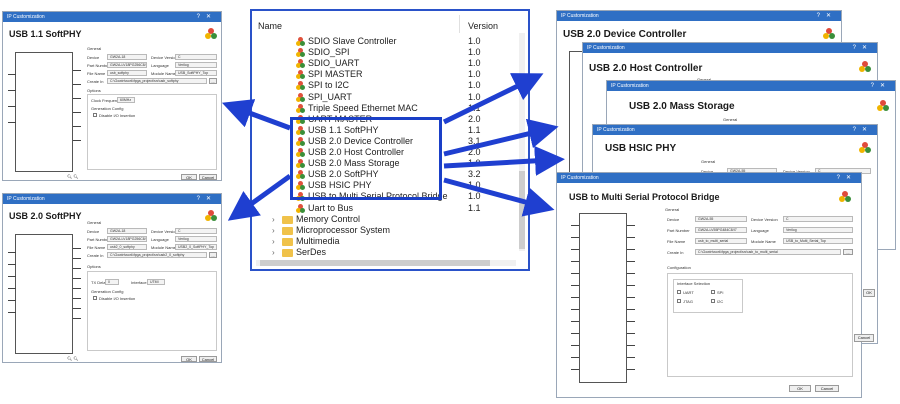 The image size is (900, 404). Describe the element at coordinates (256, 115) in the screenshot. I see `arrow-to-usb11-softphy` at that location.